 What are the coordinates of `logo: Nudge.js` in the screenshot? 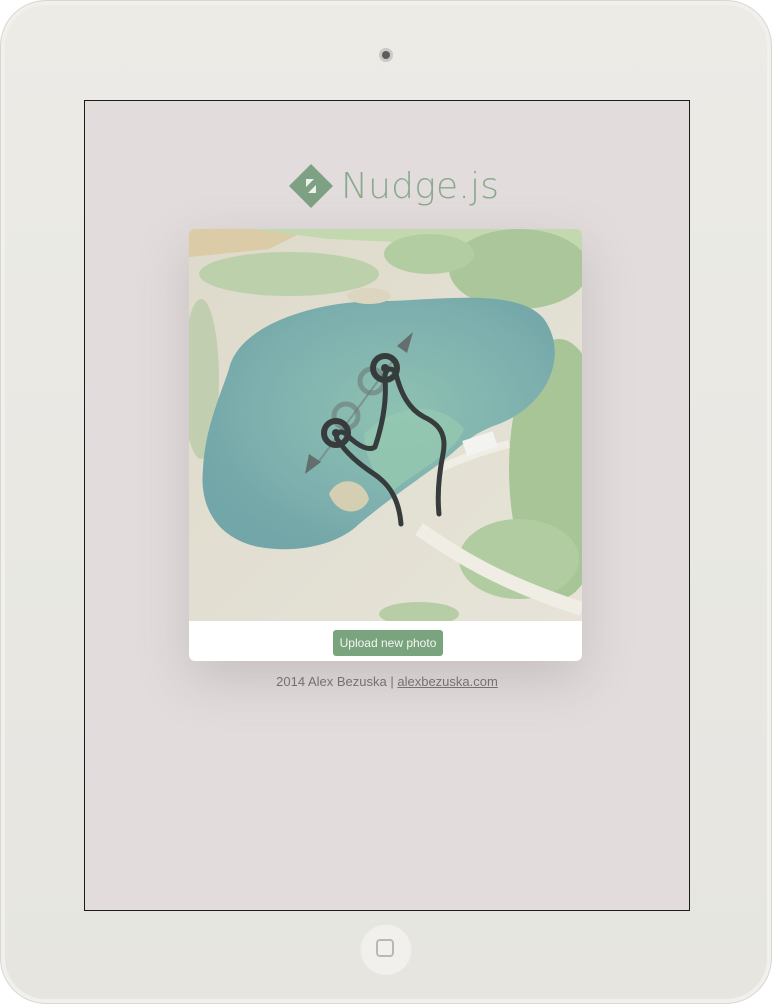 It's located at (393, 186).